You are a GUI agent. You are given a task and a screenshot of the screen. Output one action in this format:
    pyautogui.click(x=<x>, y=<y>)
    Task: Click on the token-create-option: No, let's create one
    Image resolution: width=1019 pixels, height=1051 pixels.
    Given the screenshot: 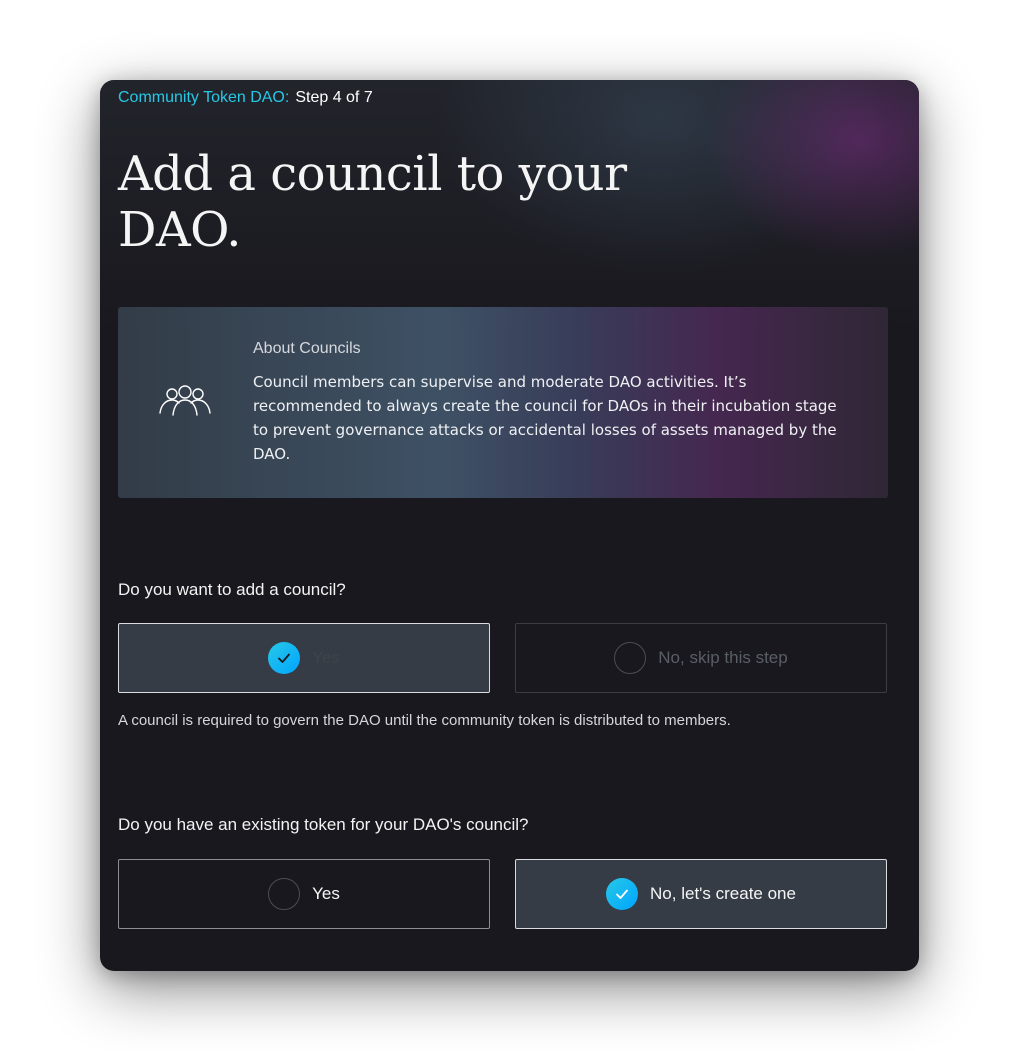 What is the action you would take?
    pyautogui.click(x=701, y=894)
    